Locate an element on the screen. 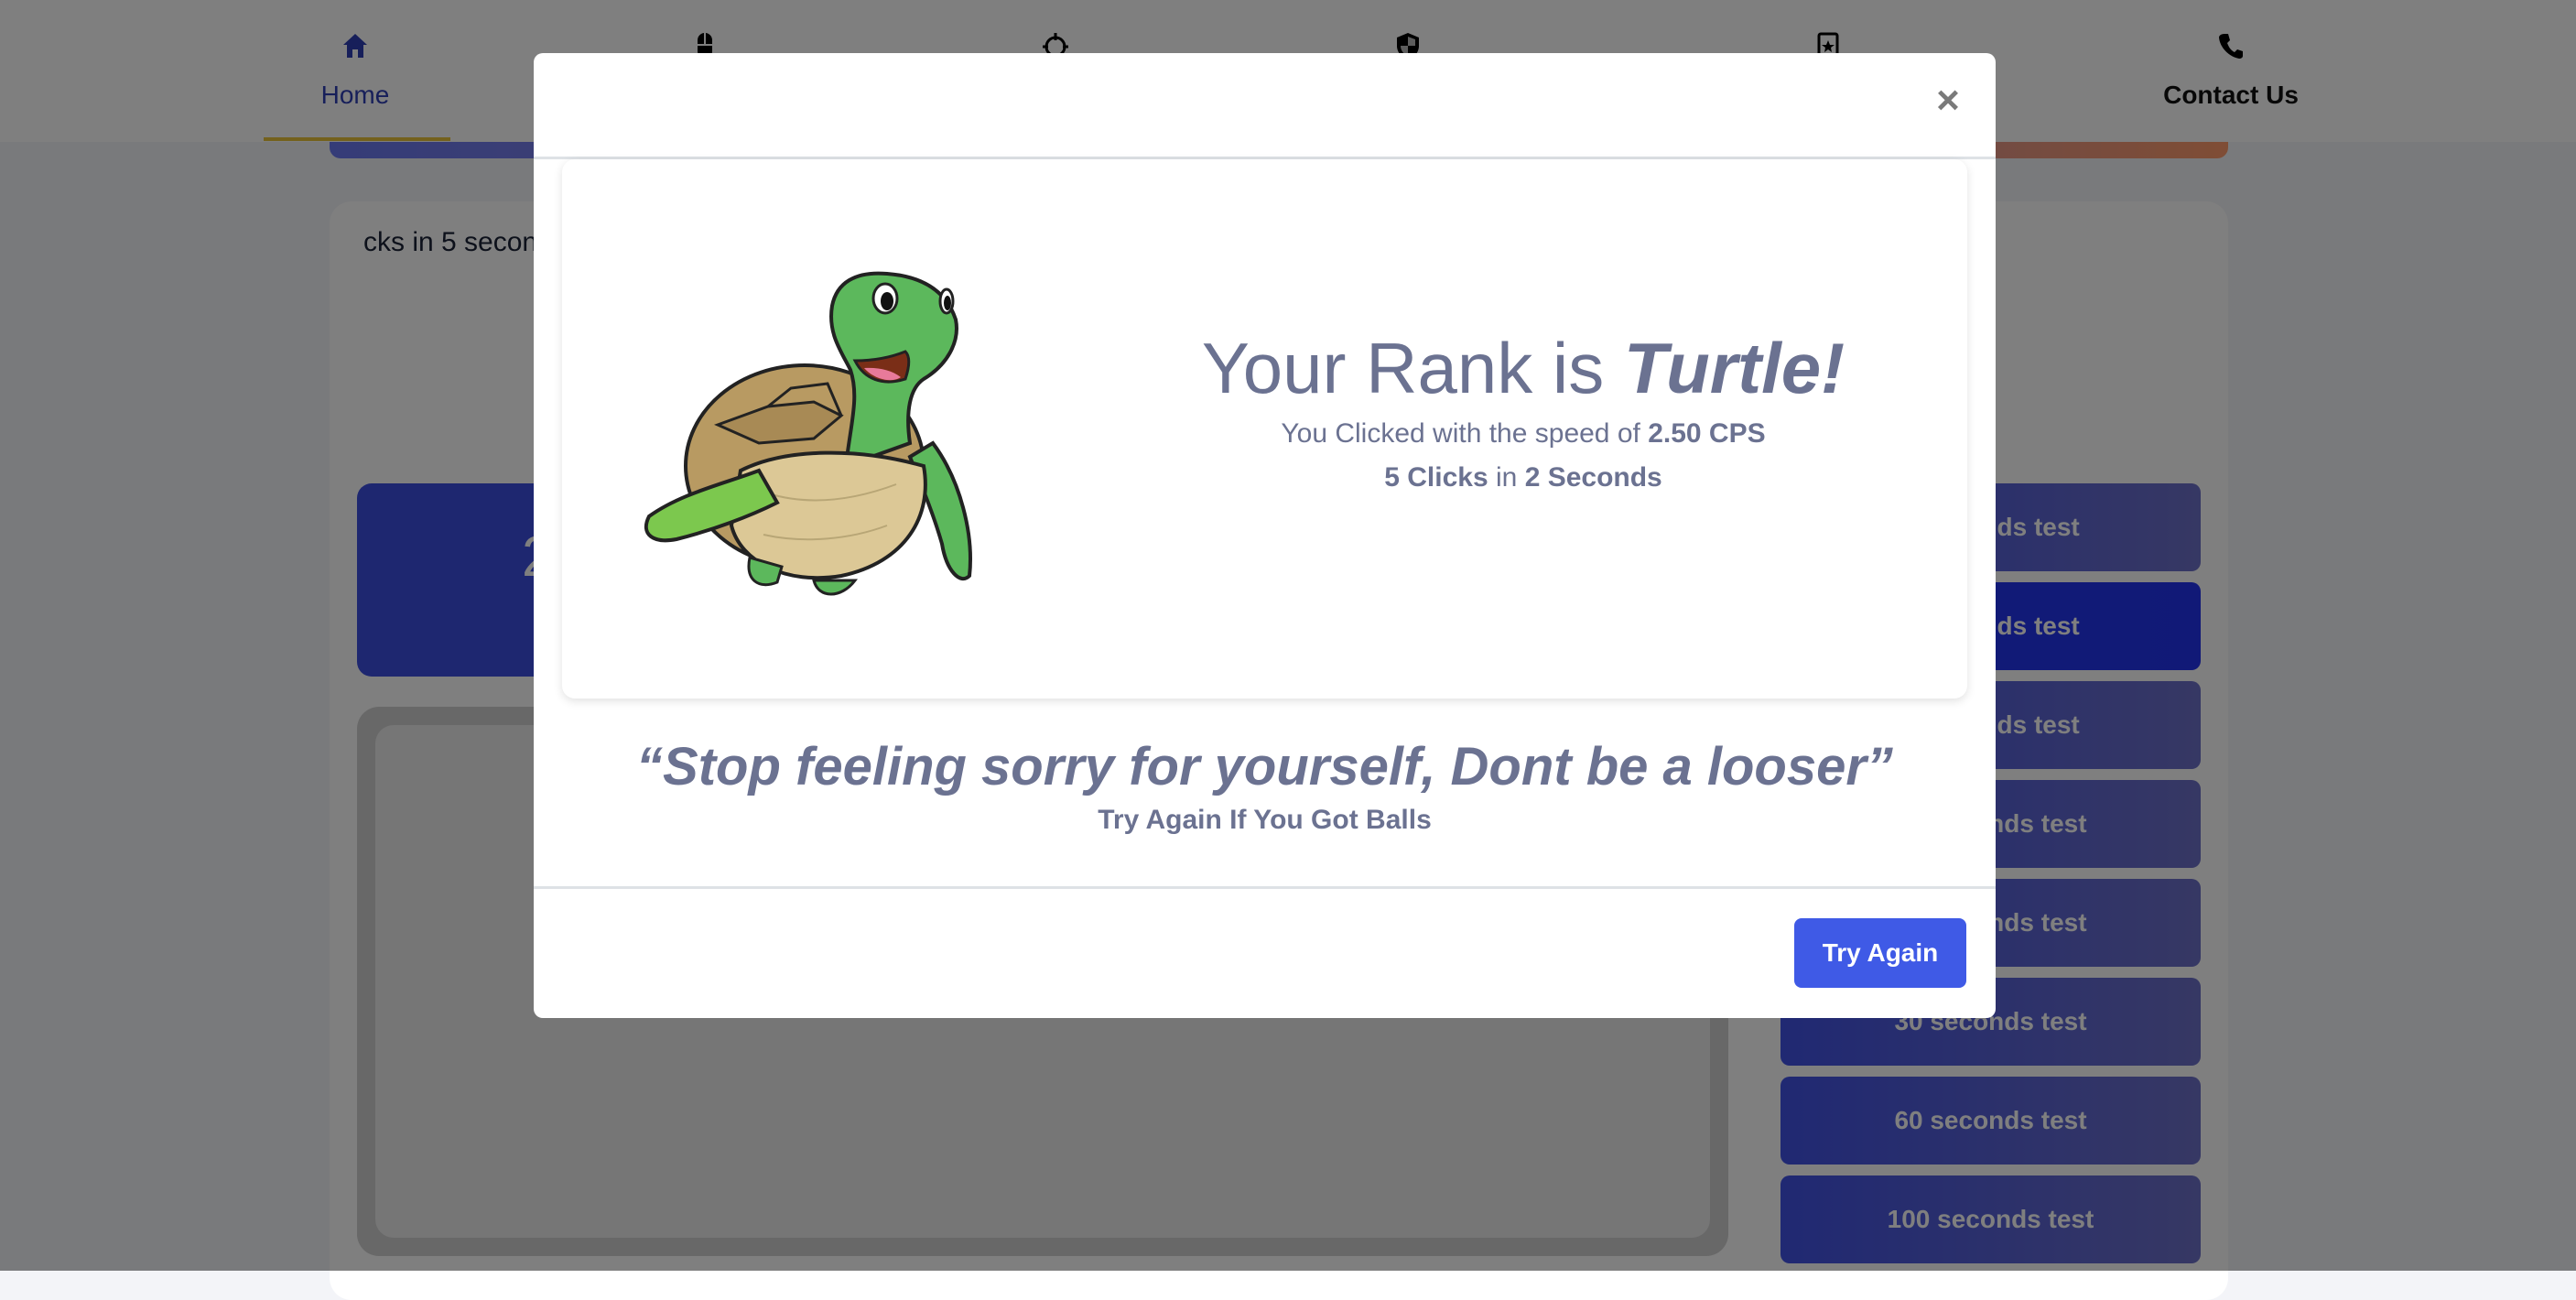  close-button: × is located at coordinates (1948, 101).